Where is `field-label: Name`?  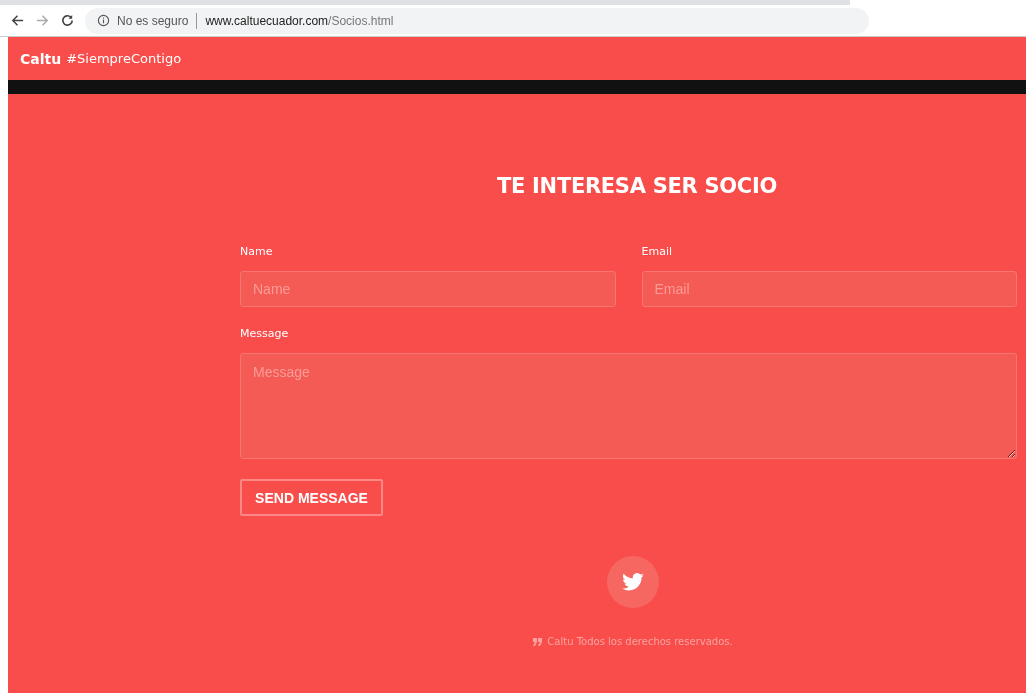 field-label: Name is located at coordinates (257, 251).